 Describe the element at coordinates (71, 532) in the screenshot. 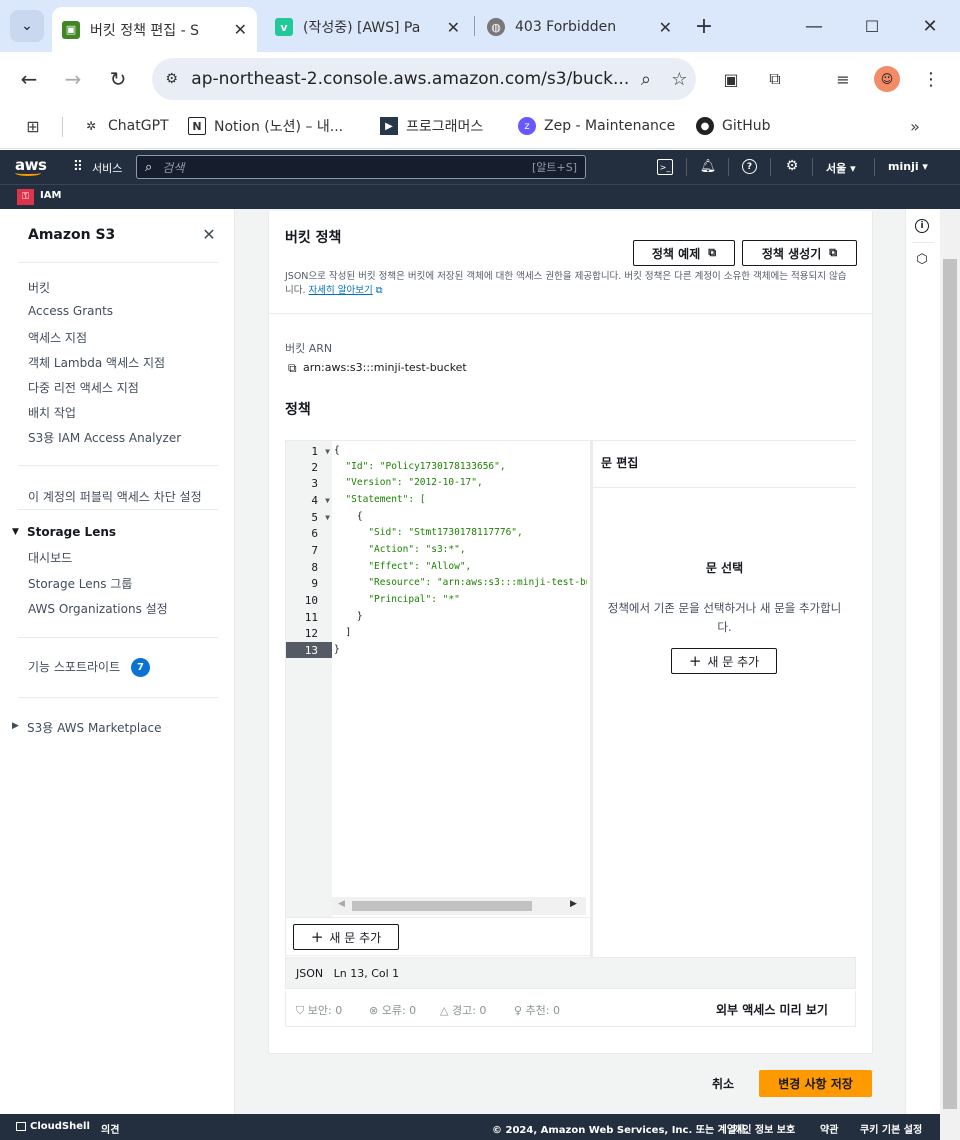

I see `sidebar-section-storage-lens: Storage Lens` at that location.